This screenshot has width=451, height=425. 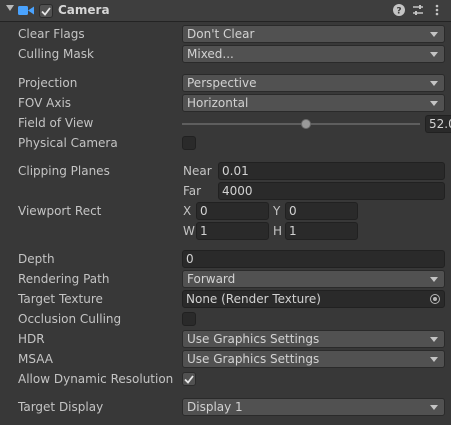 I want to click on target-texture-object-field: None (Render Texture), so click(x=313, y=299).